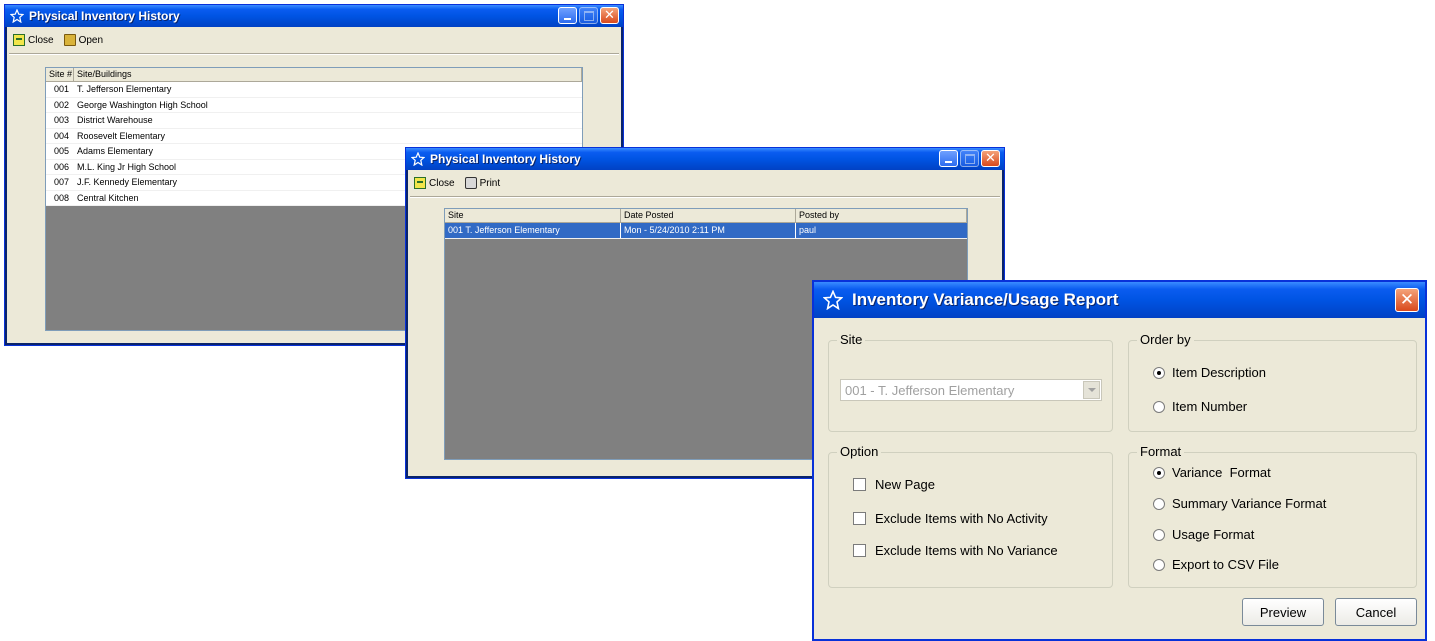  What do you see at coordinates (61, 135) in the screenshot?
I see `site-number-cell: 004` at bounding box center [61, 135].